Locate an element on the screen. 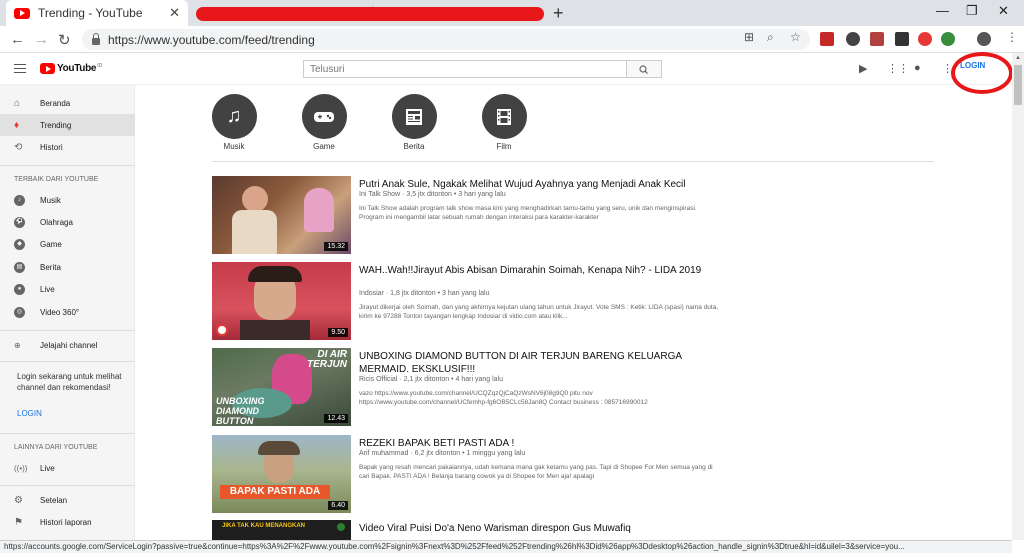  zoom-icon: ⌕ is located at coordinates (770, 37).